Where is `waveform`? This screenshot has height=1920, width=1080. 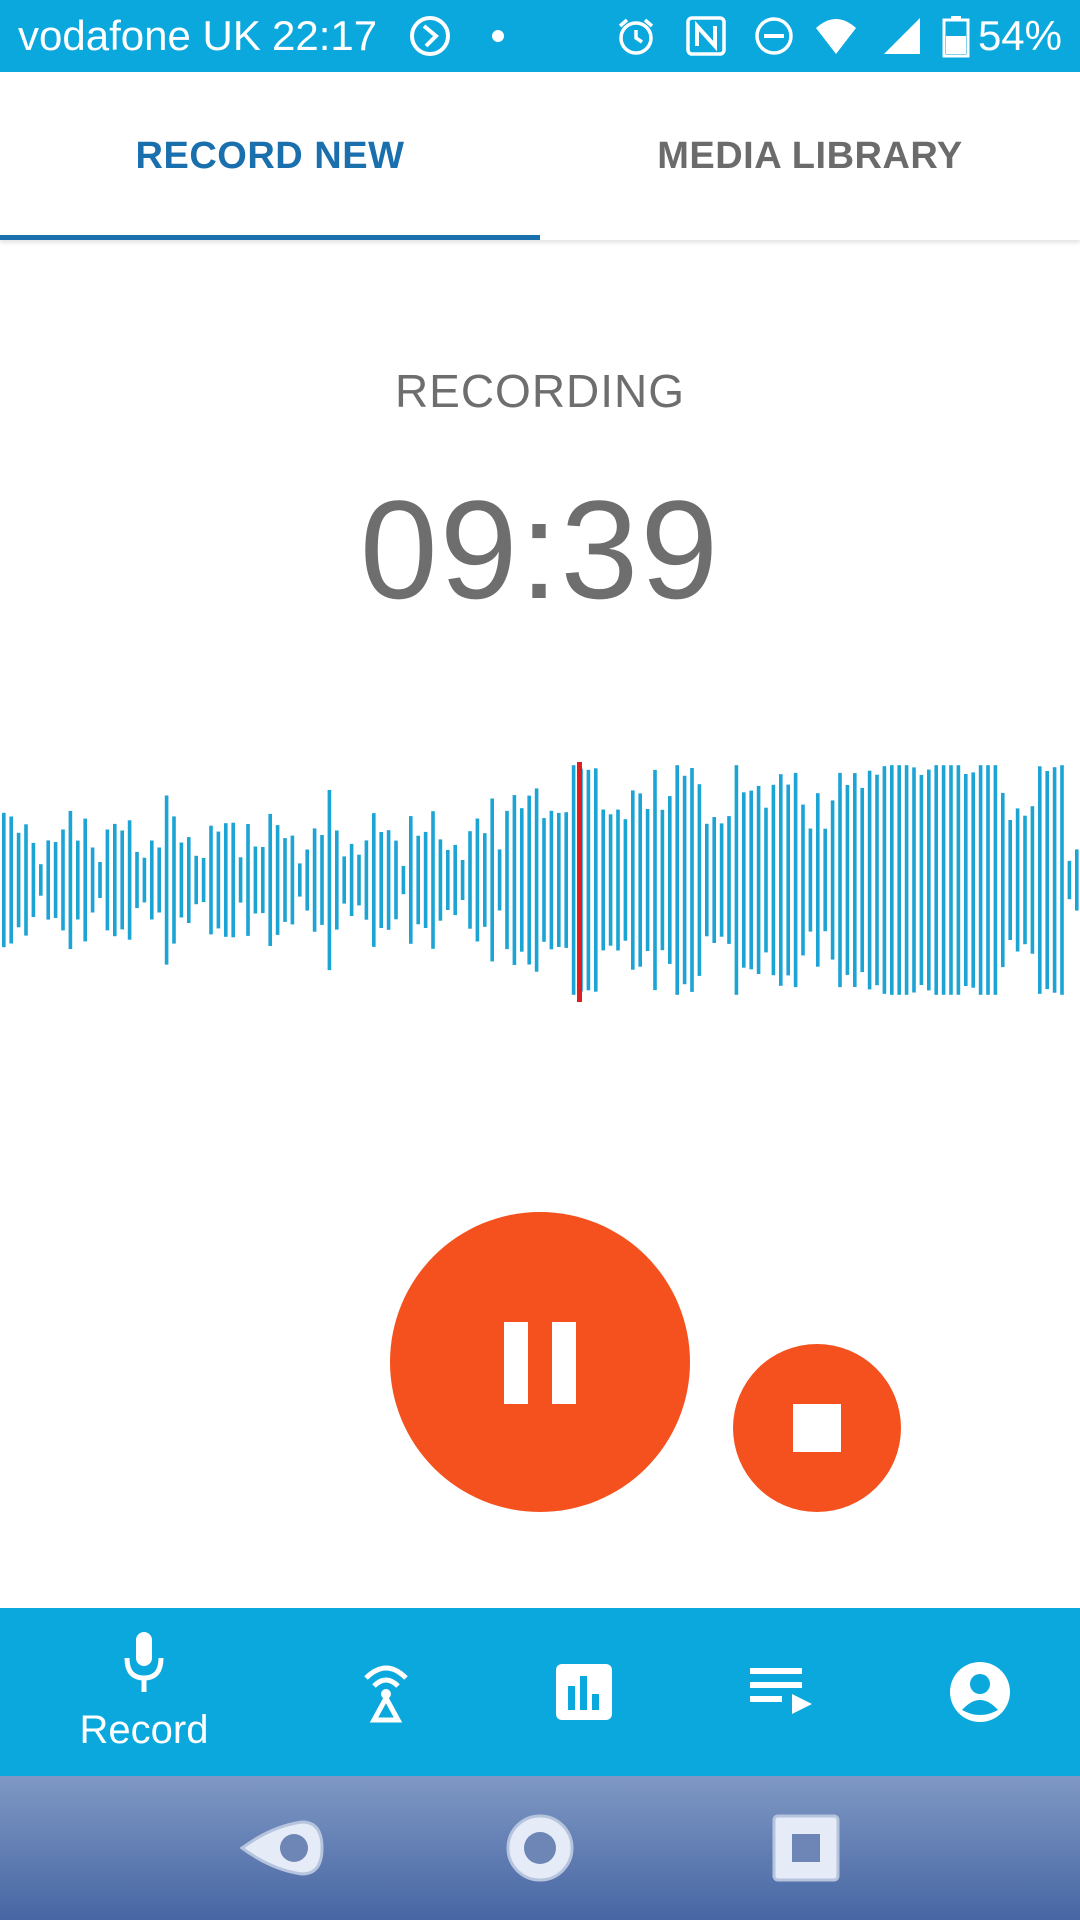
waveform is located at coordinates (540, 882).